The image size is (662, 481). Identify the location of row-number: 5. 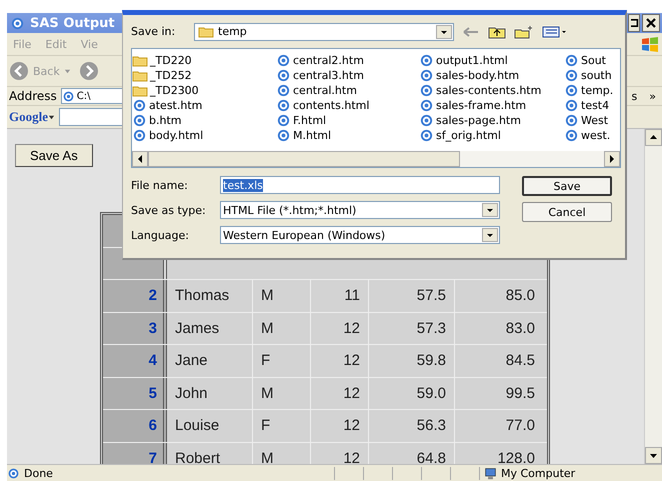
(135, 393).